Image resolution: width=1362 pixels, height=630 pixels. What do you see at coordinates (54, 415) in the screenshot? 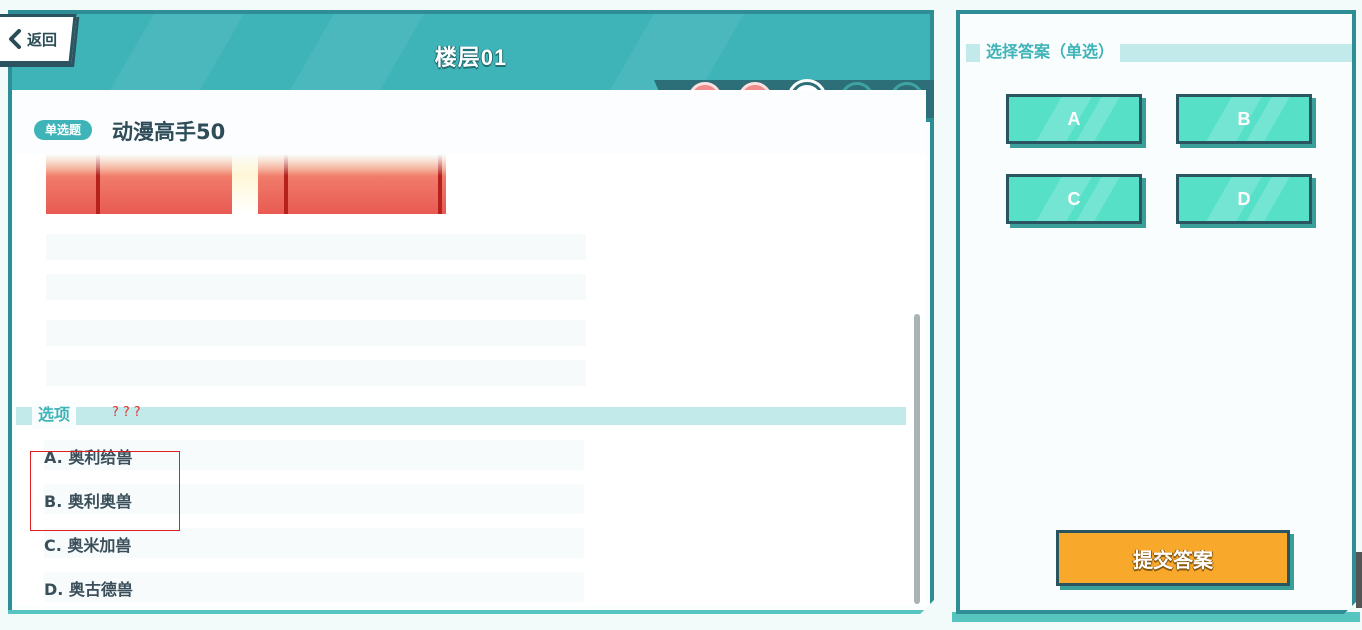
I see `options-label: 选项` at bounding box center [54, 415].